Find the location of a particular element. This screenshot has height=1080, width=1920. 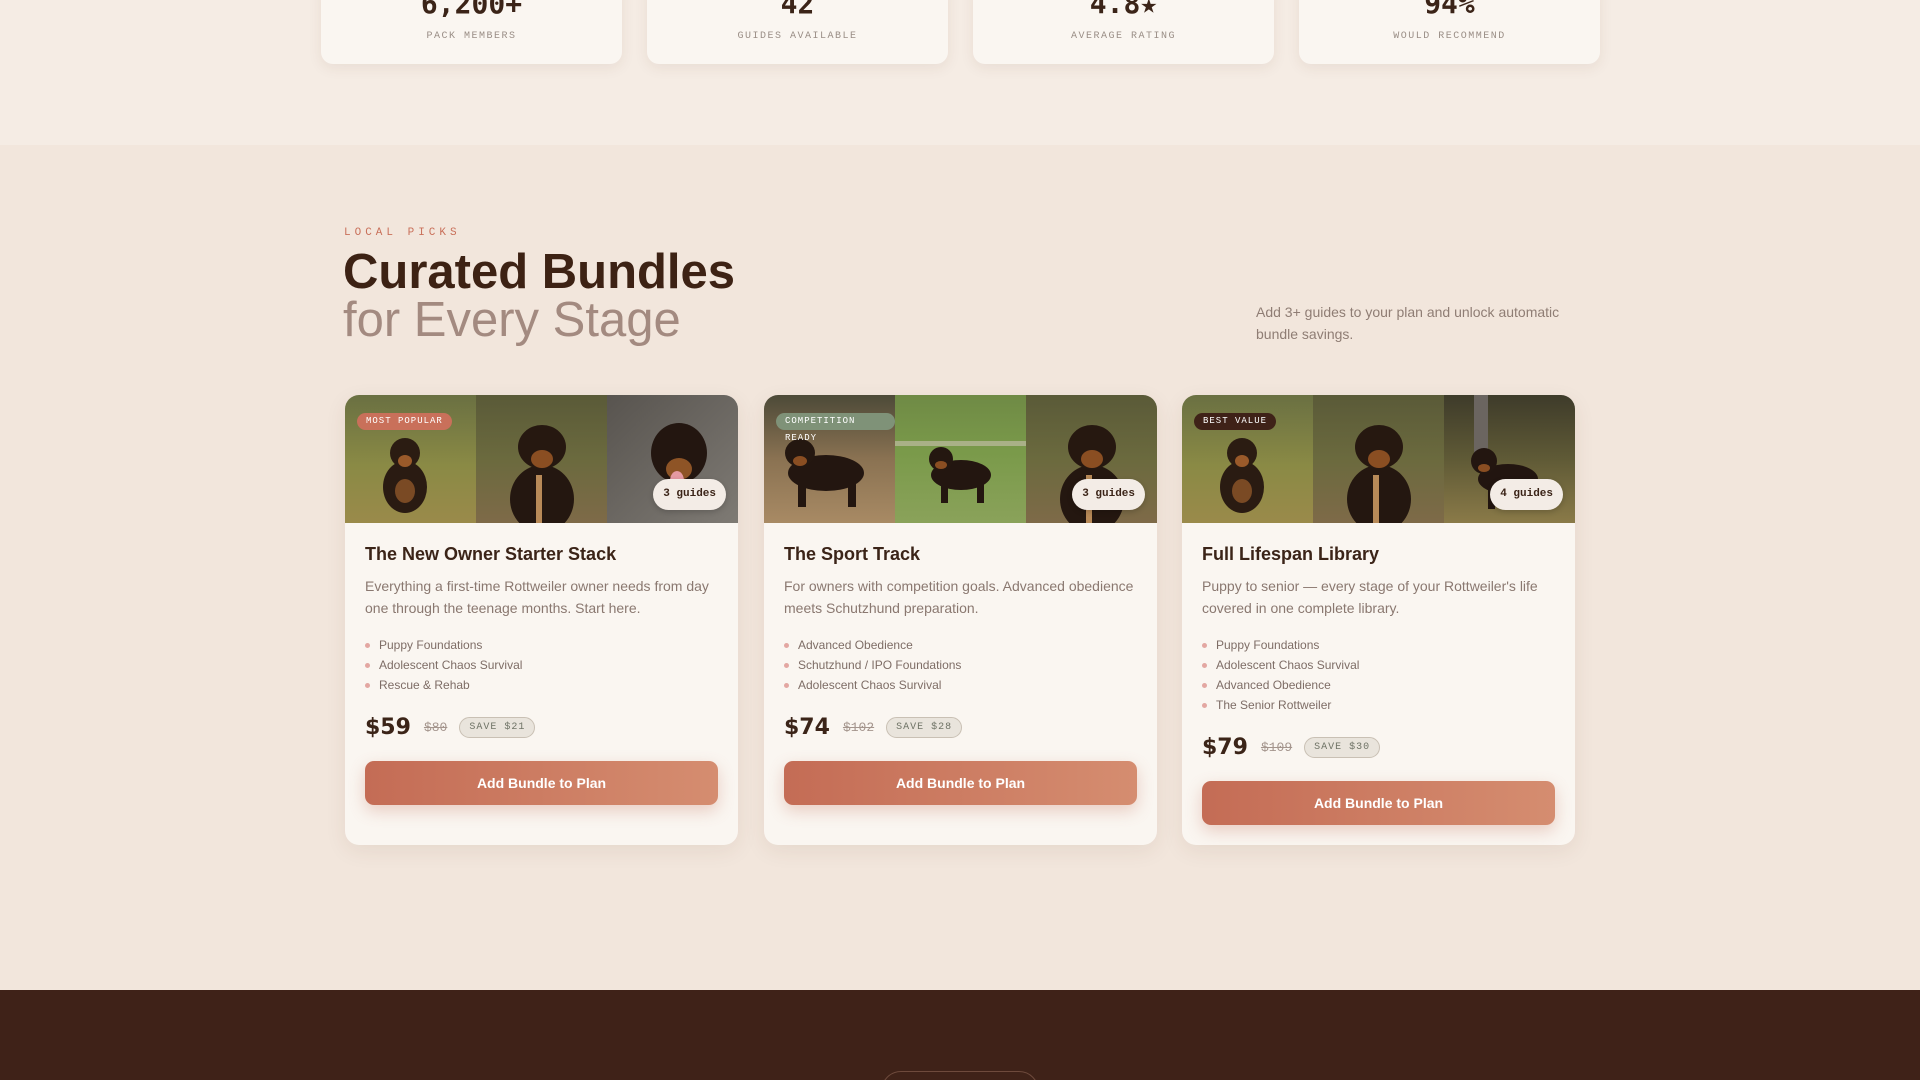

bundle-title: Full Lifespan Library is located at coordinates (1291, 554).